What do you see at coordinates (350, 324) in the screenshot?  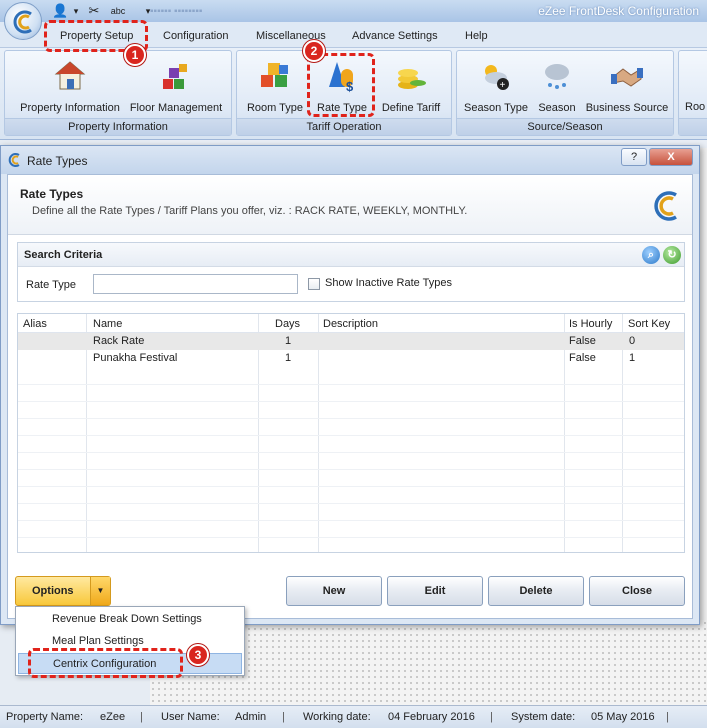 I see `column-header-description: Description` at bounding box center [350, 324].